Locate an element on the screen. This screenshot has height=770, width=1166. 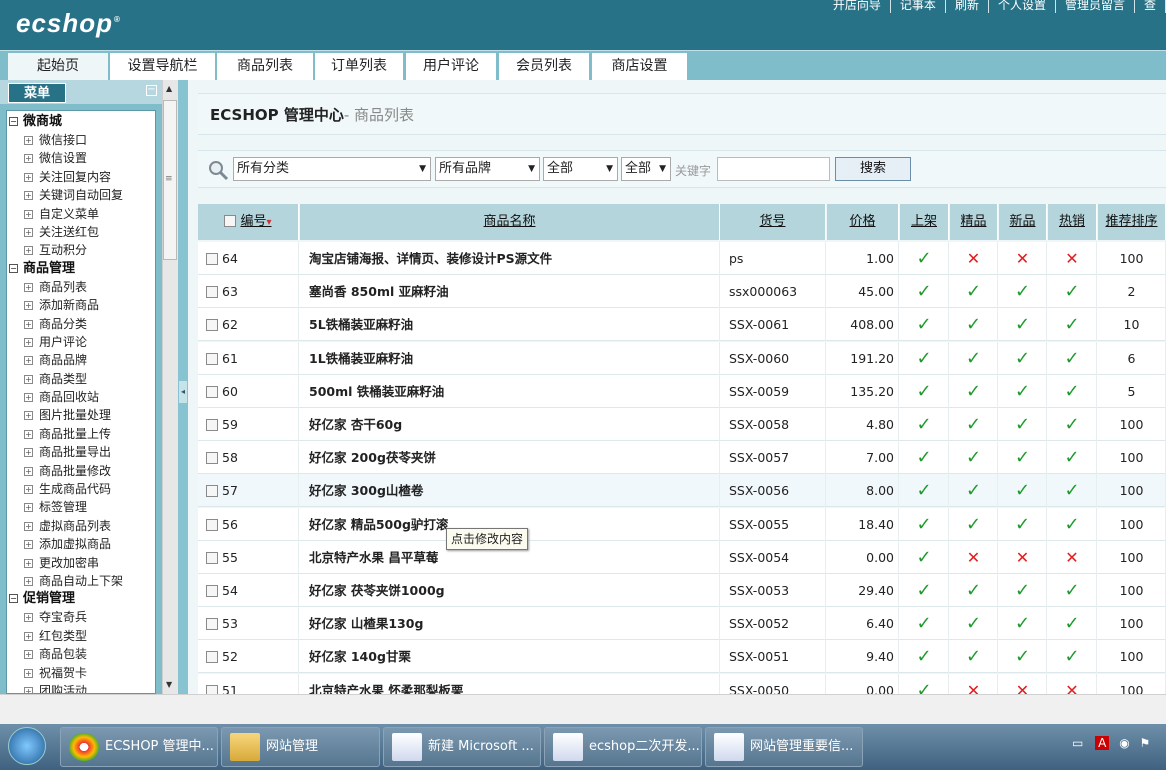
collapse-box-icon: − is located at coordinates (13, 121).